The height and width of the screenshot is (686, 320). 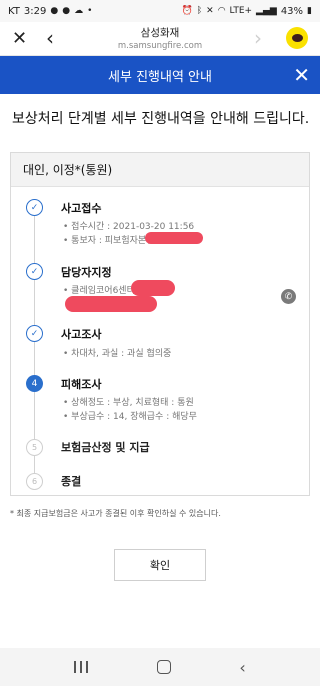 I want to click on step-title: 종결, so click(x=71, y=481).